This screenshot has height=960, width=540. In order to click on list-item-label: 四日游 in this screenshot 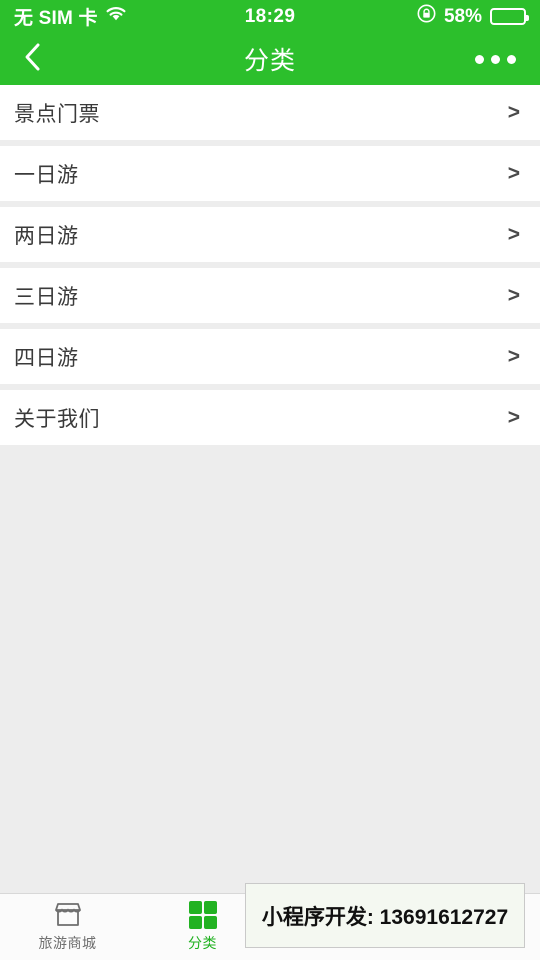, I will do `click(46, 358)`.